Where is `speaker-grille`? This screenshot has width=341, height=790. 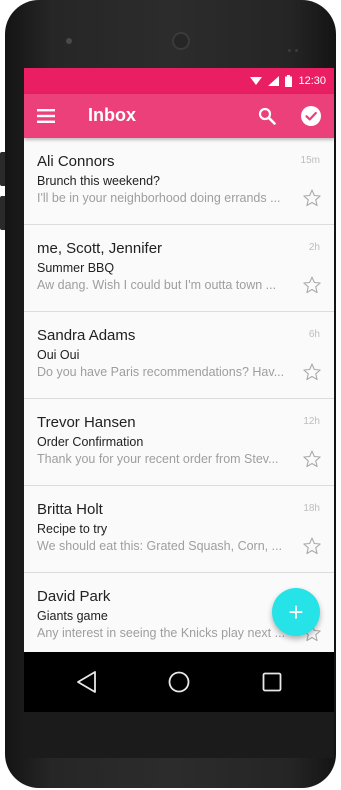 speaker-grille is located at coordinates (299, 45).